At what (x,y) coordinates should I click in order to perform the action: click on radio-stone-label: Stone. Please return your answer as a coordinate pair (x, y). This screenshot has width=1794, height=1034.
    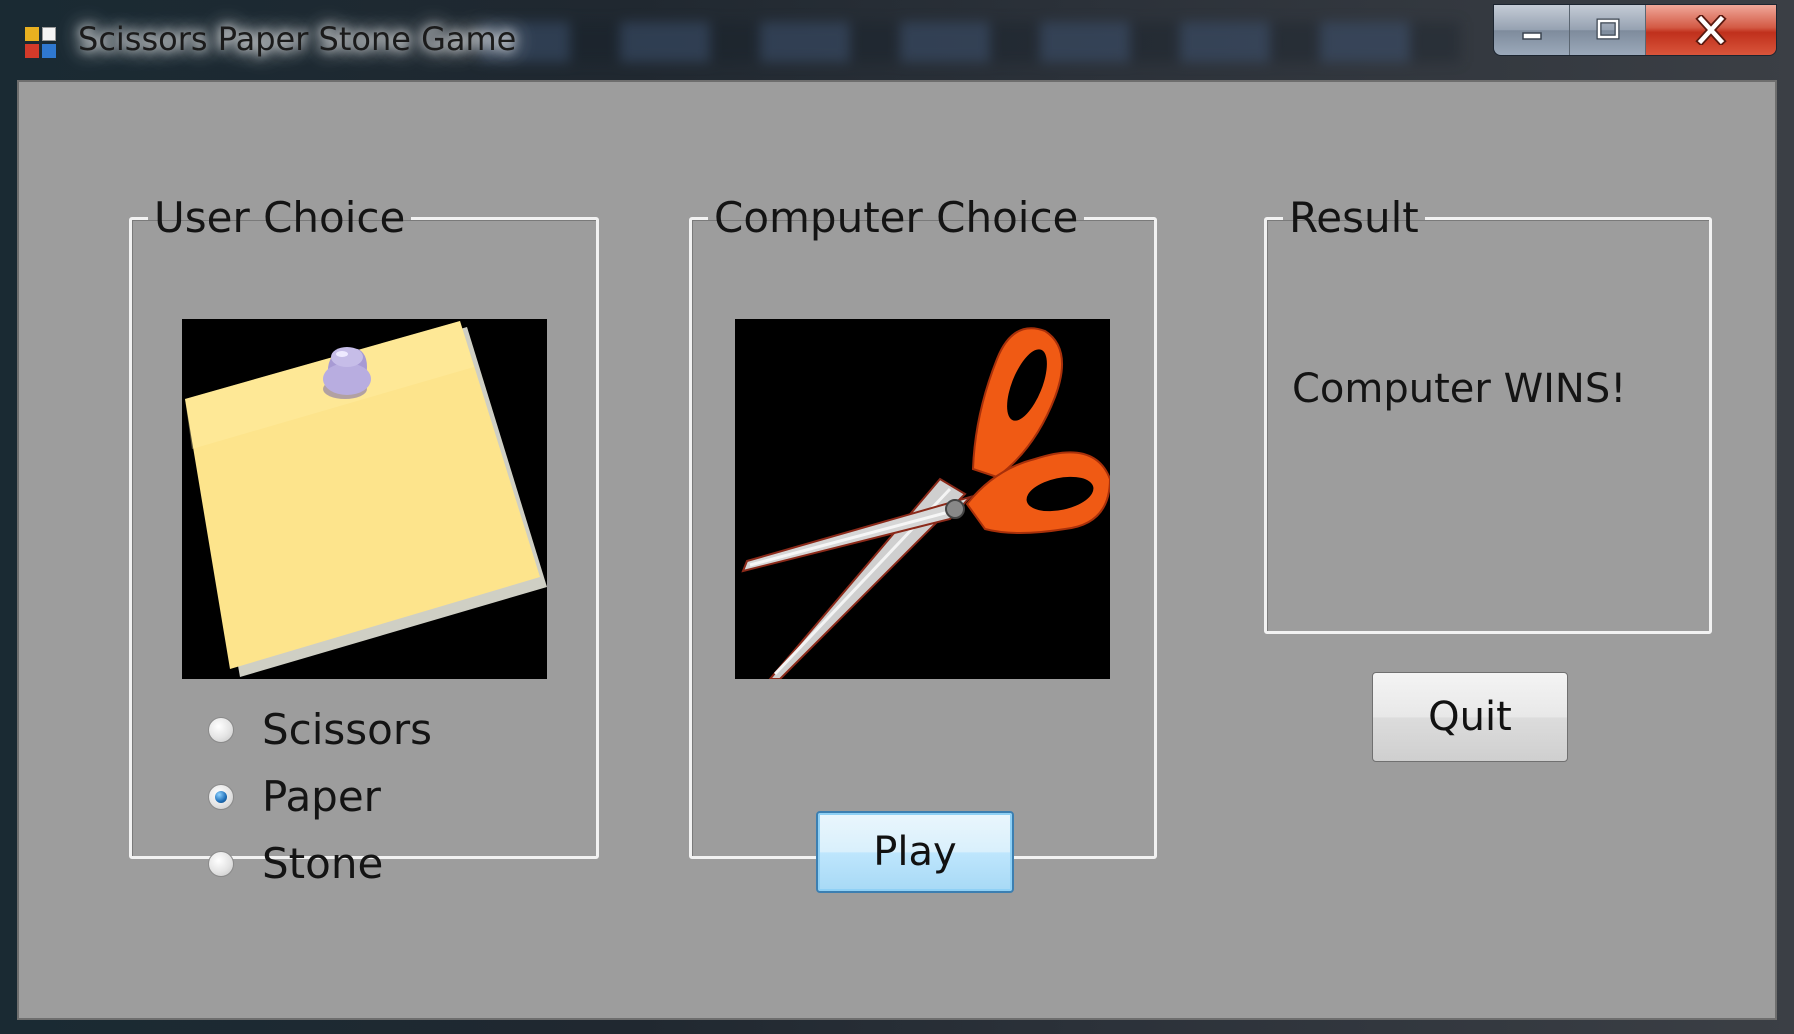
    Looking at the image, I should click on (322, 863).